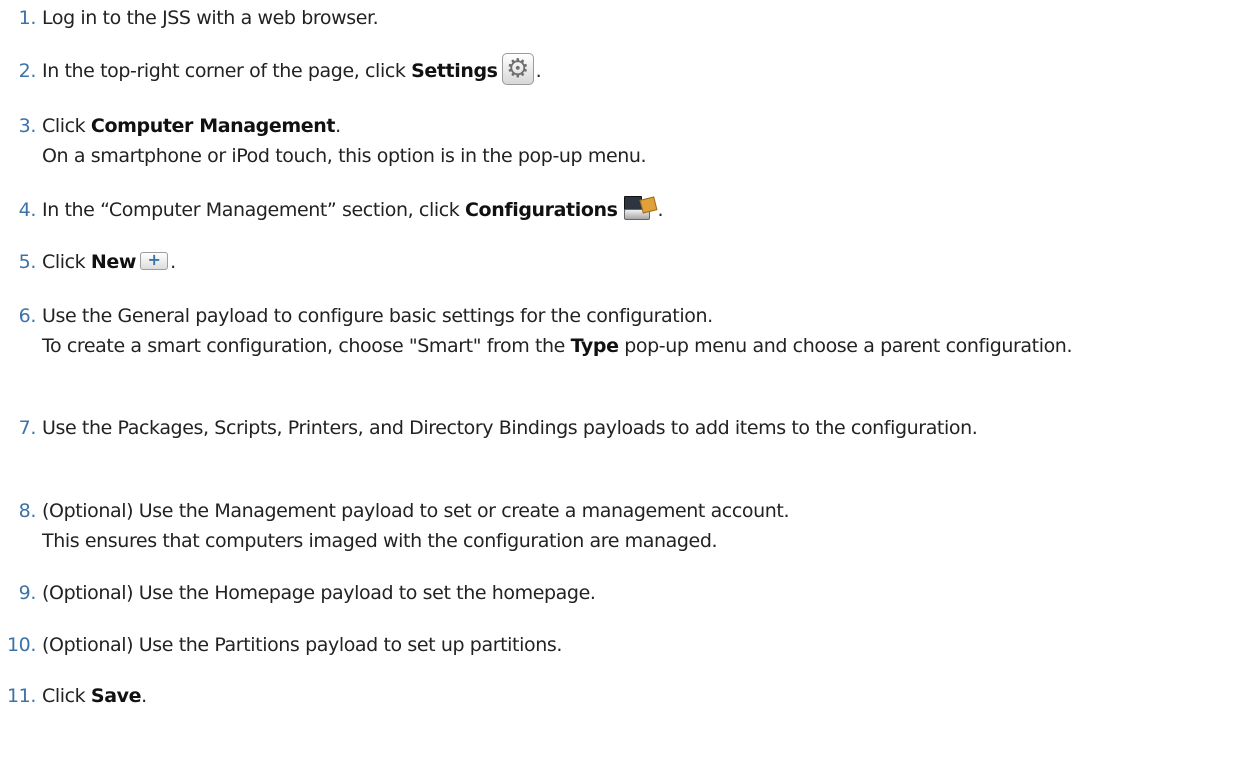  I want to click on step-number: 10., so click(21, 645).